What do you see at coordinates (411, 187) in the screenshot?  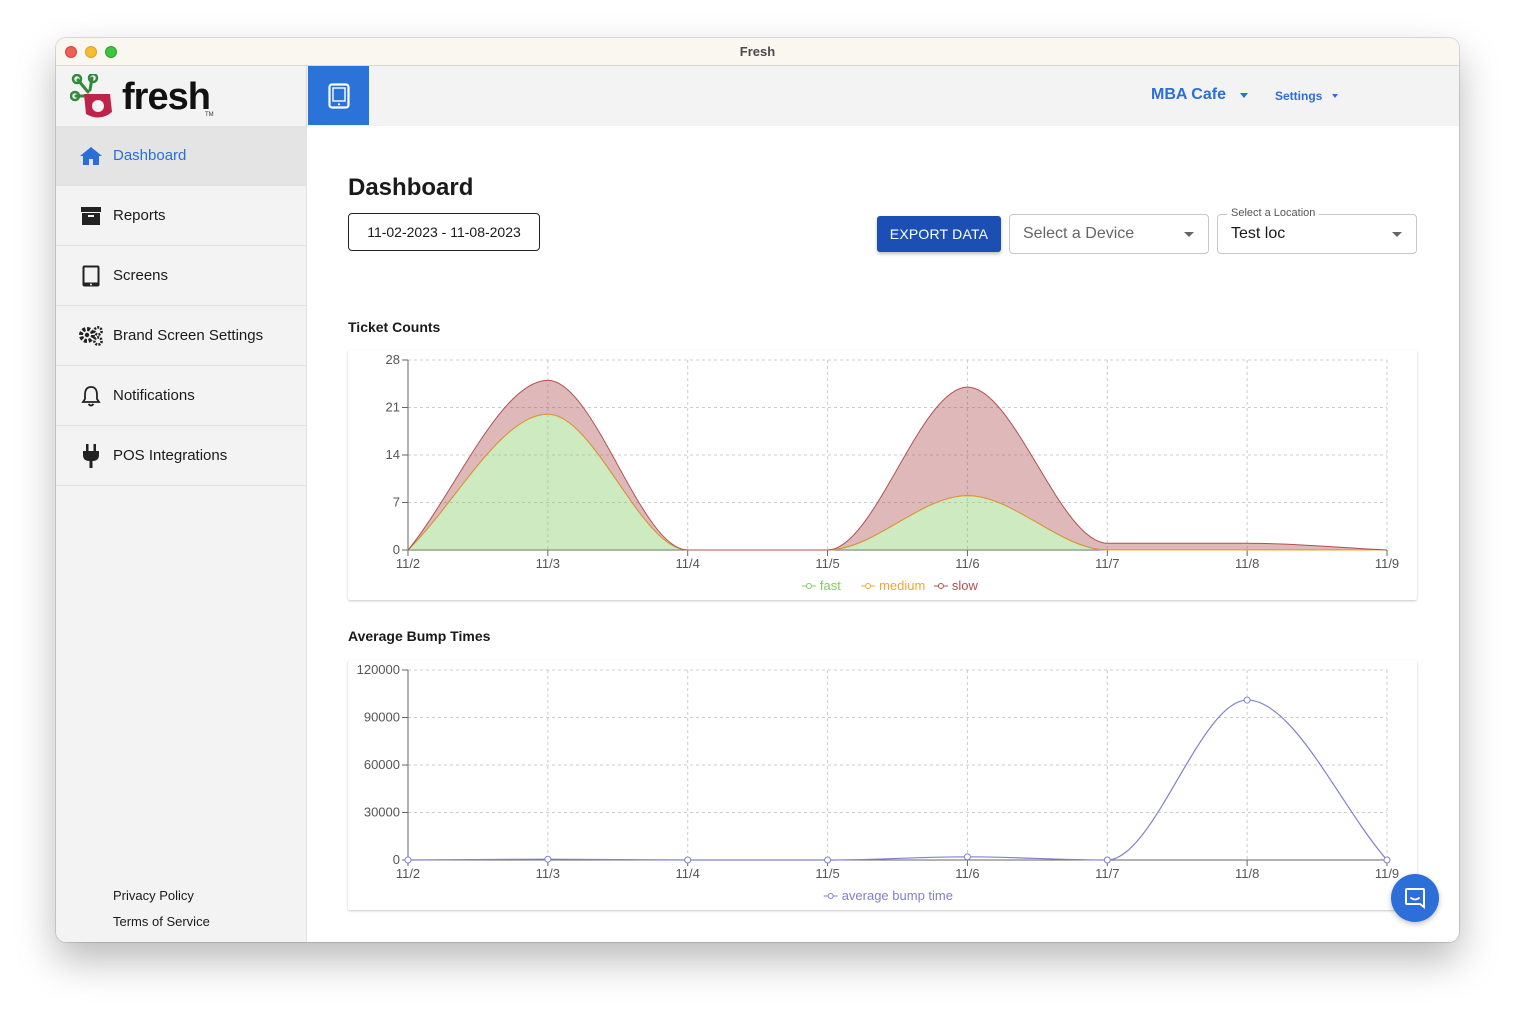 I see `page-title: Dashboard` at bounding box center [411, 187].